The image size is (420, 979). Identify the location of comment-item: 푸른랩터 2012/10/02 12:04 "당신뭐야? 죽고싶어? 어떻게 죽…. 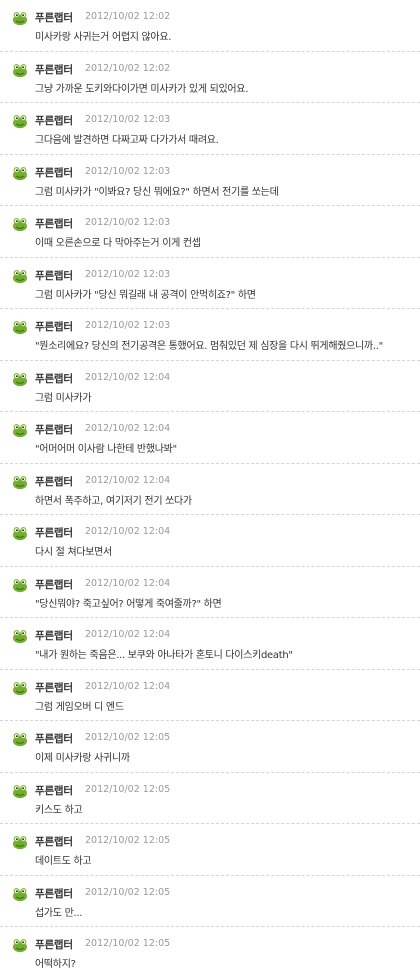
(210, 592).